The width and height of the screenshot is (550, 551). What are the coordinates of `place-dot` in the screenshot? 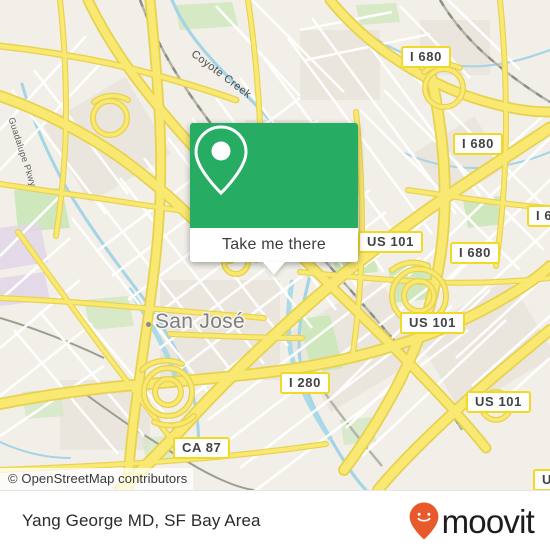 It's located at (148, 324).